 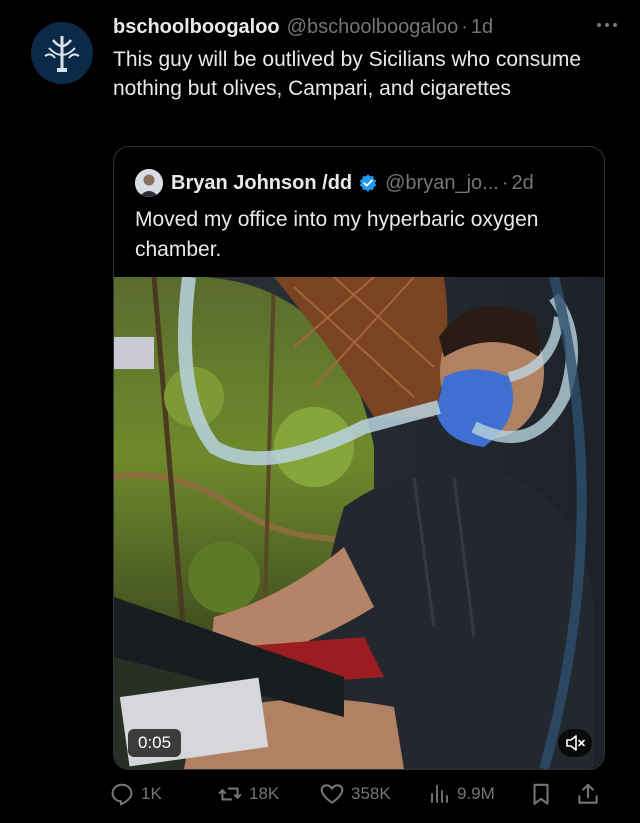 I want to click on volume-muted-icon, so click(x=575, y=743).